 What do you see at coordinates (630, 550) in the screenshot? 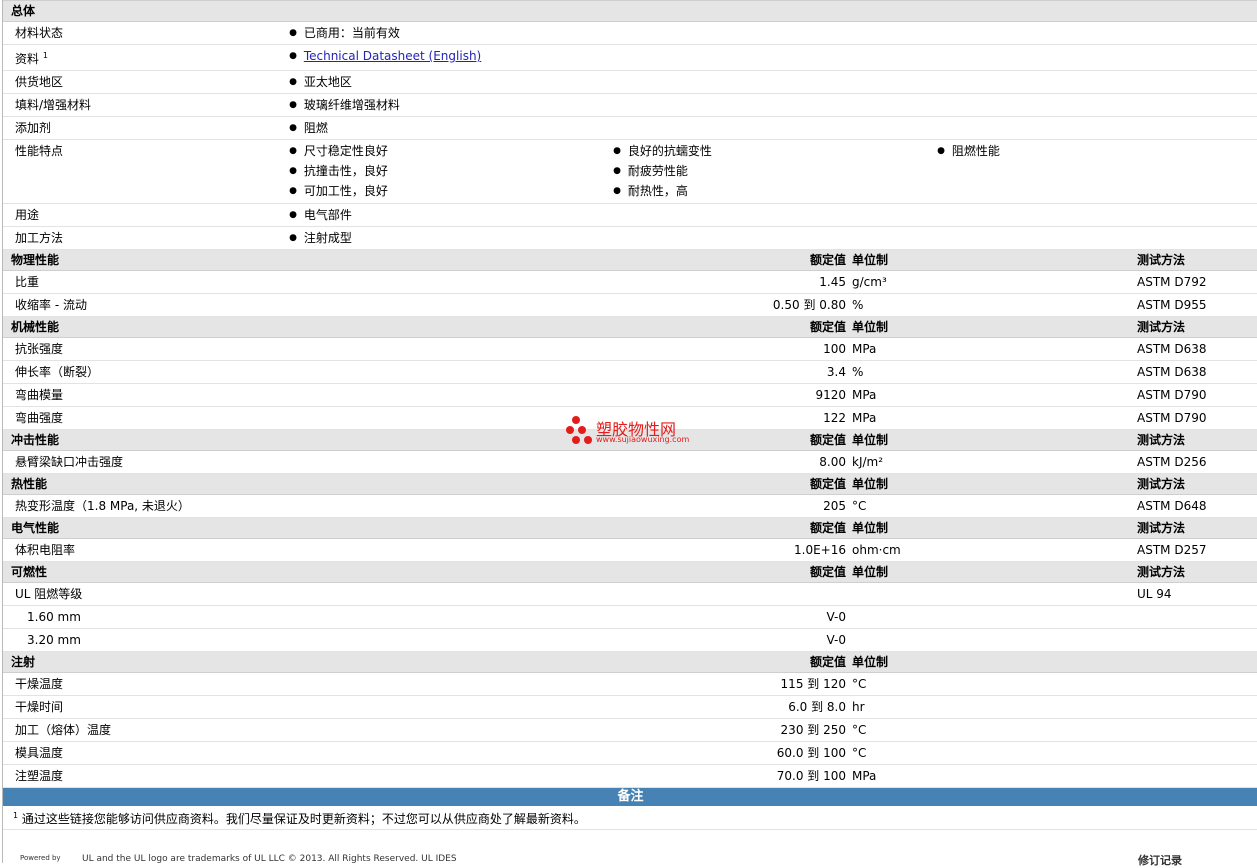
I see `table-row: 体积电阻率 1.0E+16 ohm·cm ASTM D257` at bounding box center [630, 550].